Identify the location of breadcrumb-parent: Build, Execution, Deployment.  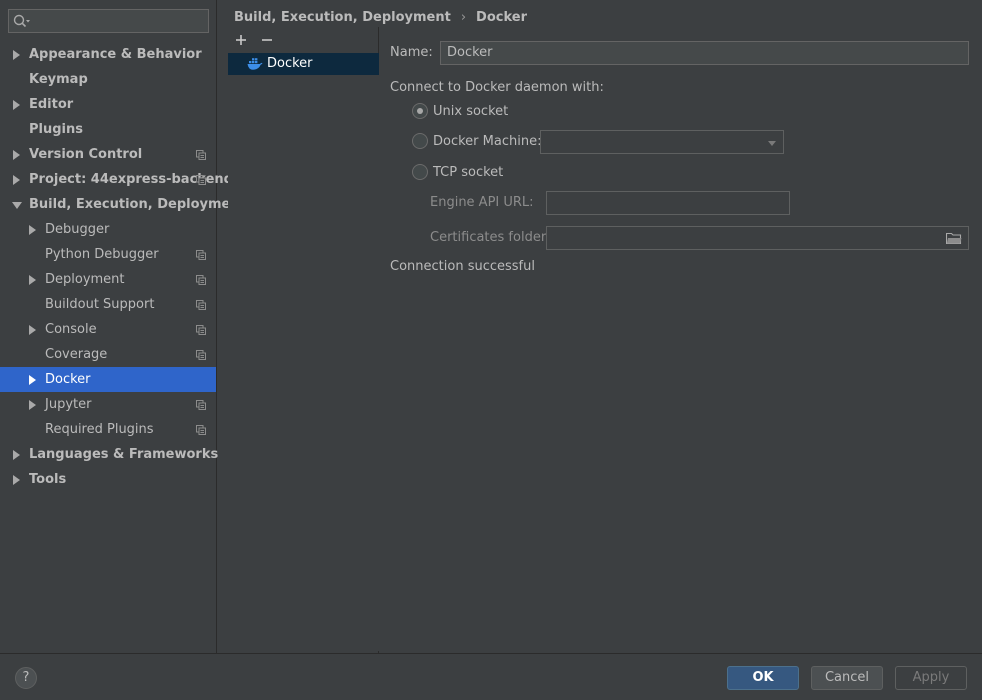
(342, 17).